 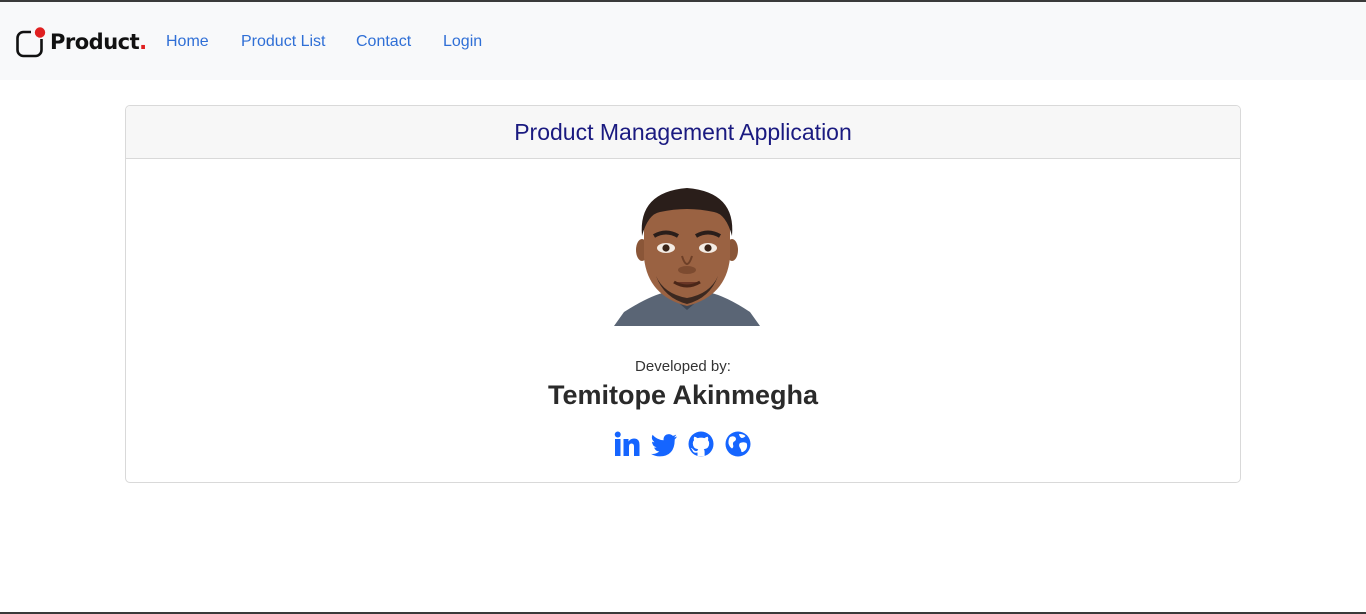 I want to click on navbar: Product. Home Product List Contact Login, so click(x=683, y=41).